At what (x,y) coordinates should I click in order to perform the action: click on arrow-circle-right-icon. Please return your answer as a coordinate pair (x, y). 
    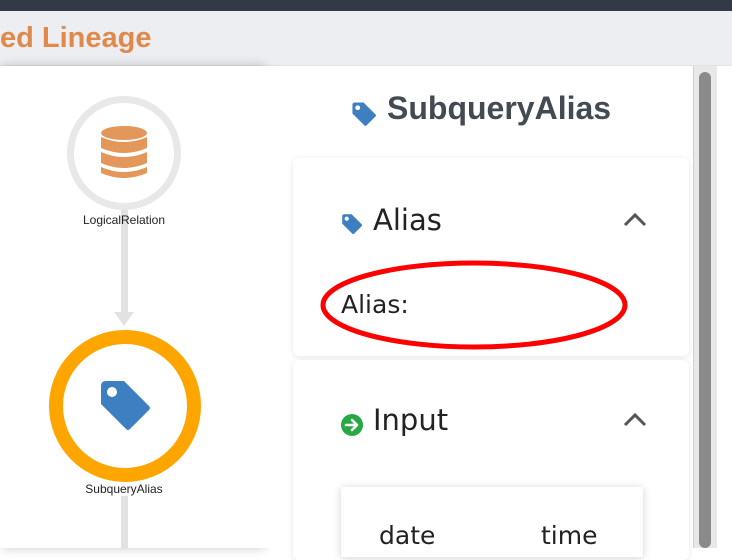
    Looking at the image, I should click on (352, 425).